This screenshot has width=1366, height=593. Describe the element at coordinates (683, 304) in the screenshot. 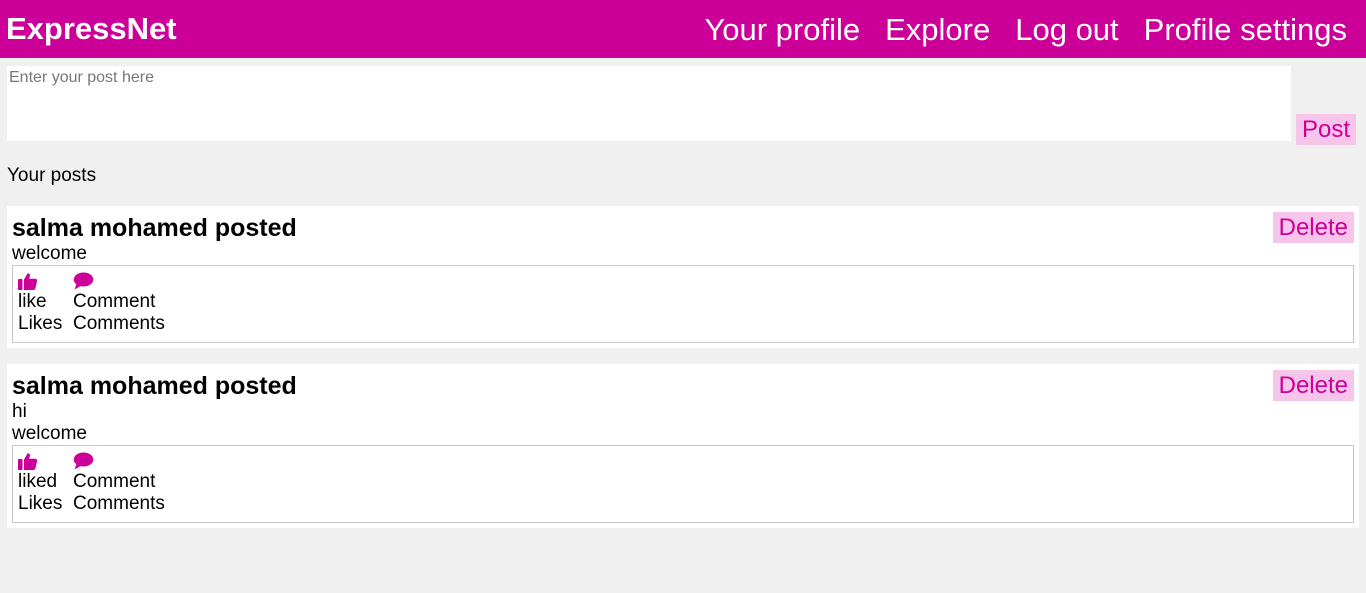

I see `post-actions-box: like Likes Comment Comments` at that location.